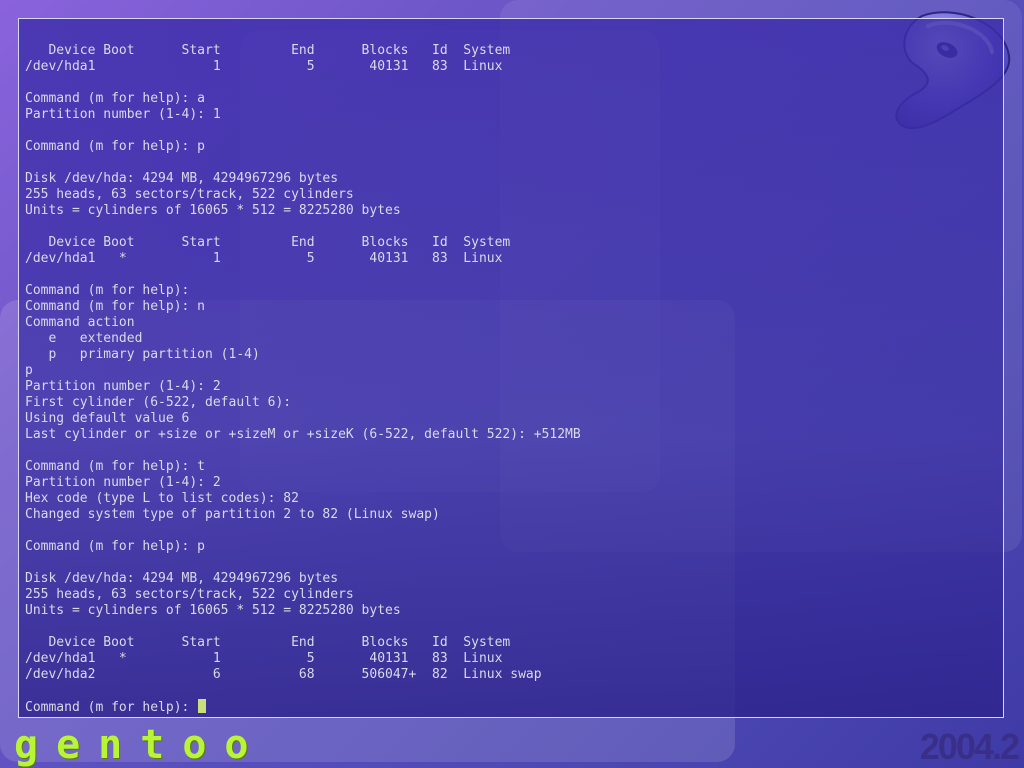  What do you see at coordinates (111, 707) in the screenshot?
I see `terminal-prompt: Command (m for help):` at bounding box center [111, 707].